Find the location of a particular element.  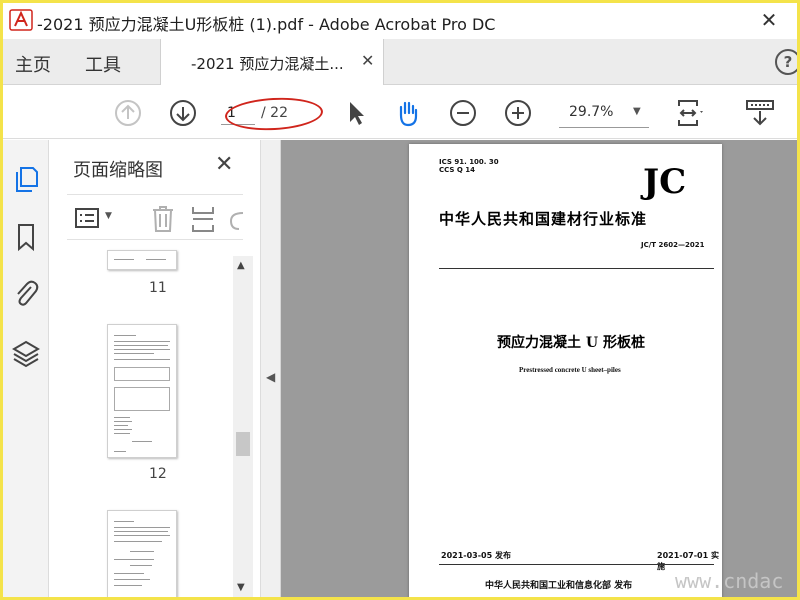

rotate-icon is located at coordinates (237, 219).